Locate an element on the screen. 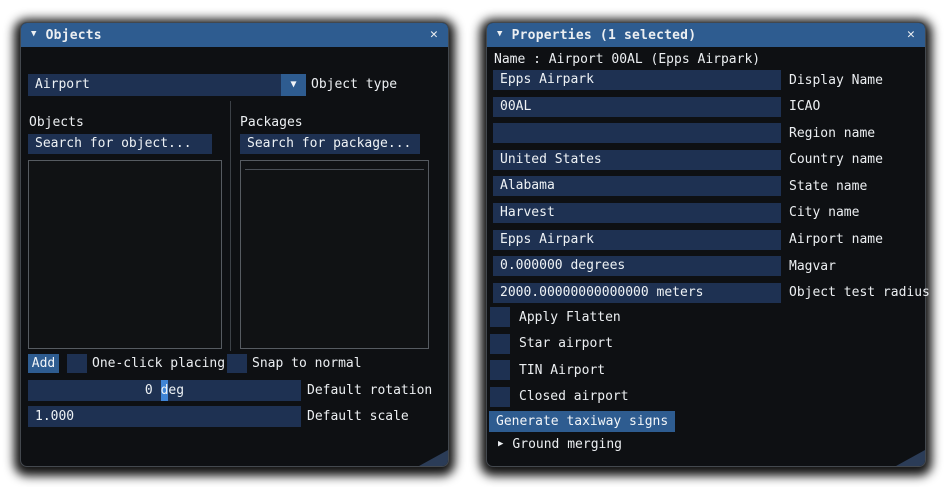 The width and height of the screenshot is (948, 487). ground-merging-section: ▶ Ground merging is located at coordinates (560, 444).